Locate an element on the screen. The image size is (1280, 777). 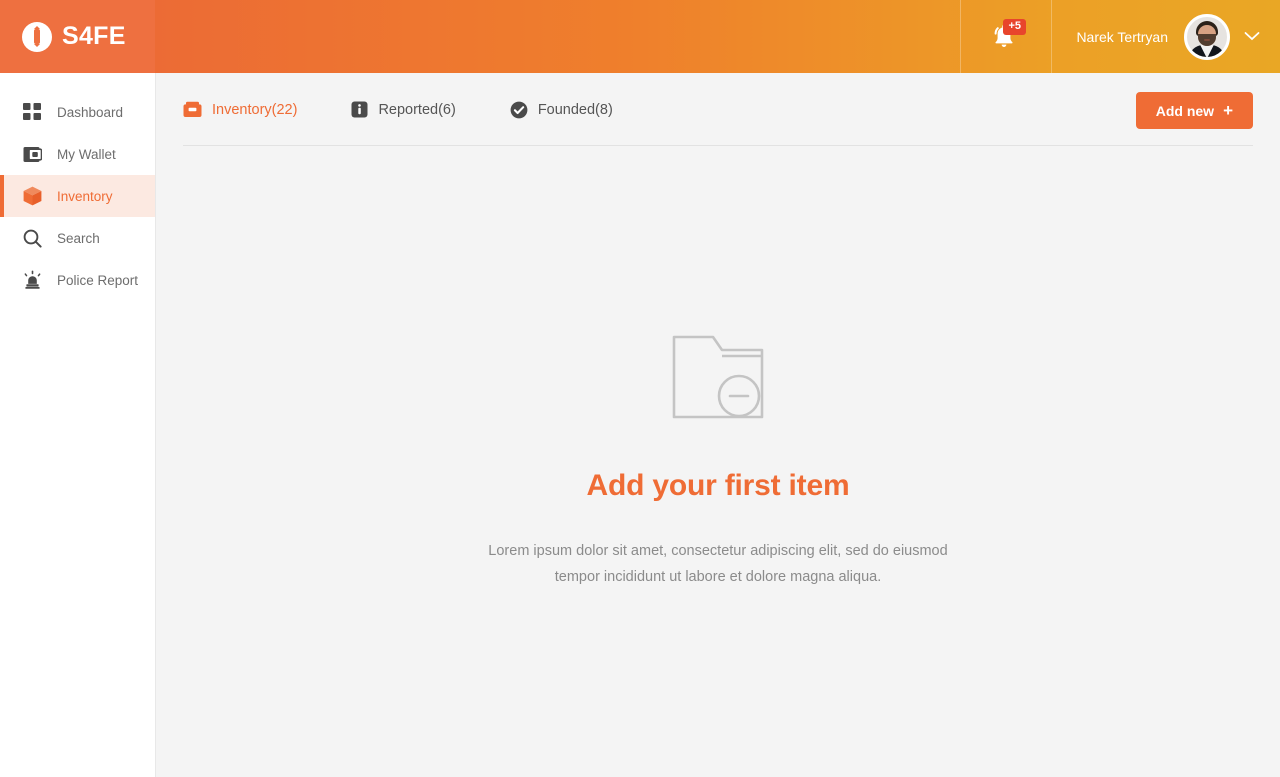
plus-icon: + is located at coordinates (1228, 110).